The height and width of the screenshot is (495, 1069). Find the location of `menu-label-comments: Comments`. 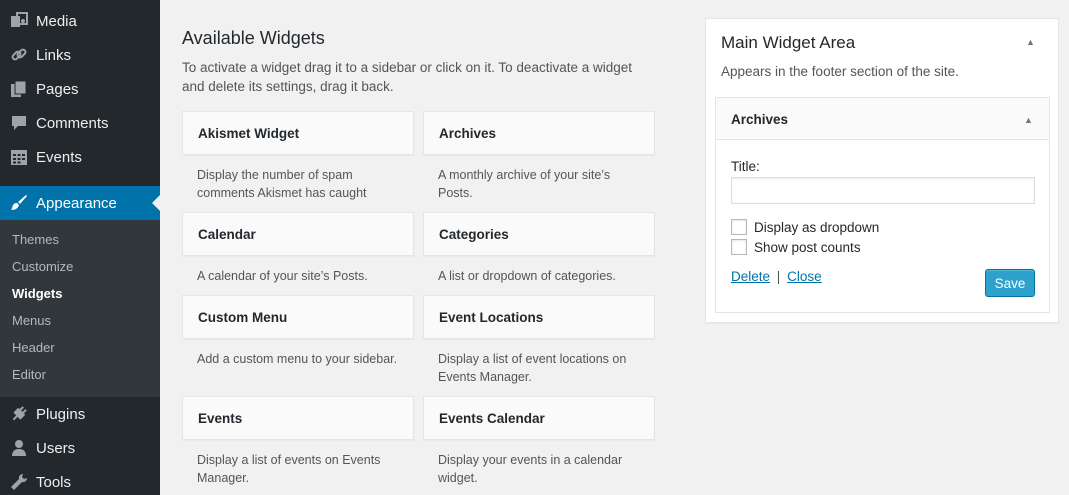

menu-label-comments: Comments is located at coordinates (72, 123).